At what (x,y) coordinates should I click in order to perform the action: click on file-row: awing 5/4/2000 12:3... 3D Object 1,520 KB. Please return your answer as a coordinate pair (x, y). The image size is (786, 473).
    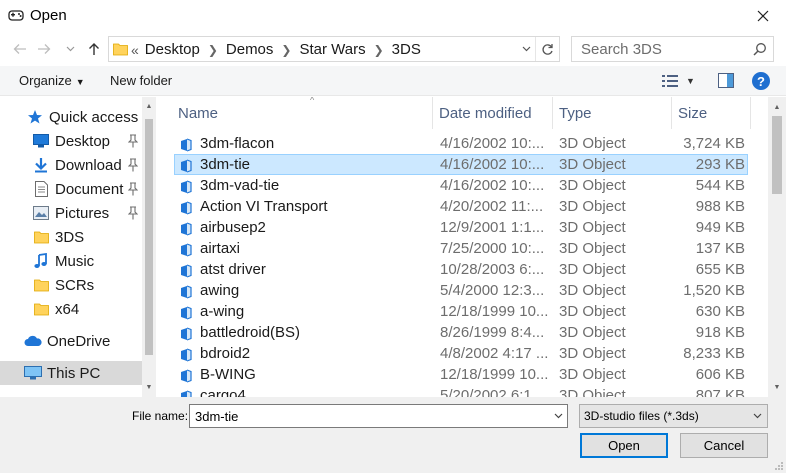
    Looking at the image, I should click on (461, 290).